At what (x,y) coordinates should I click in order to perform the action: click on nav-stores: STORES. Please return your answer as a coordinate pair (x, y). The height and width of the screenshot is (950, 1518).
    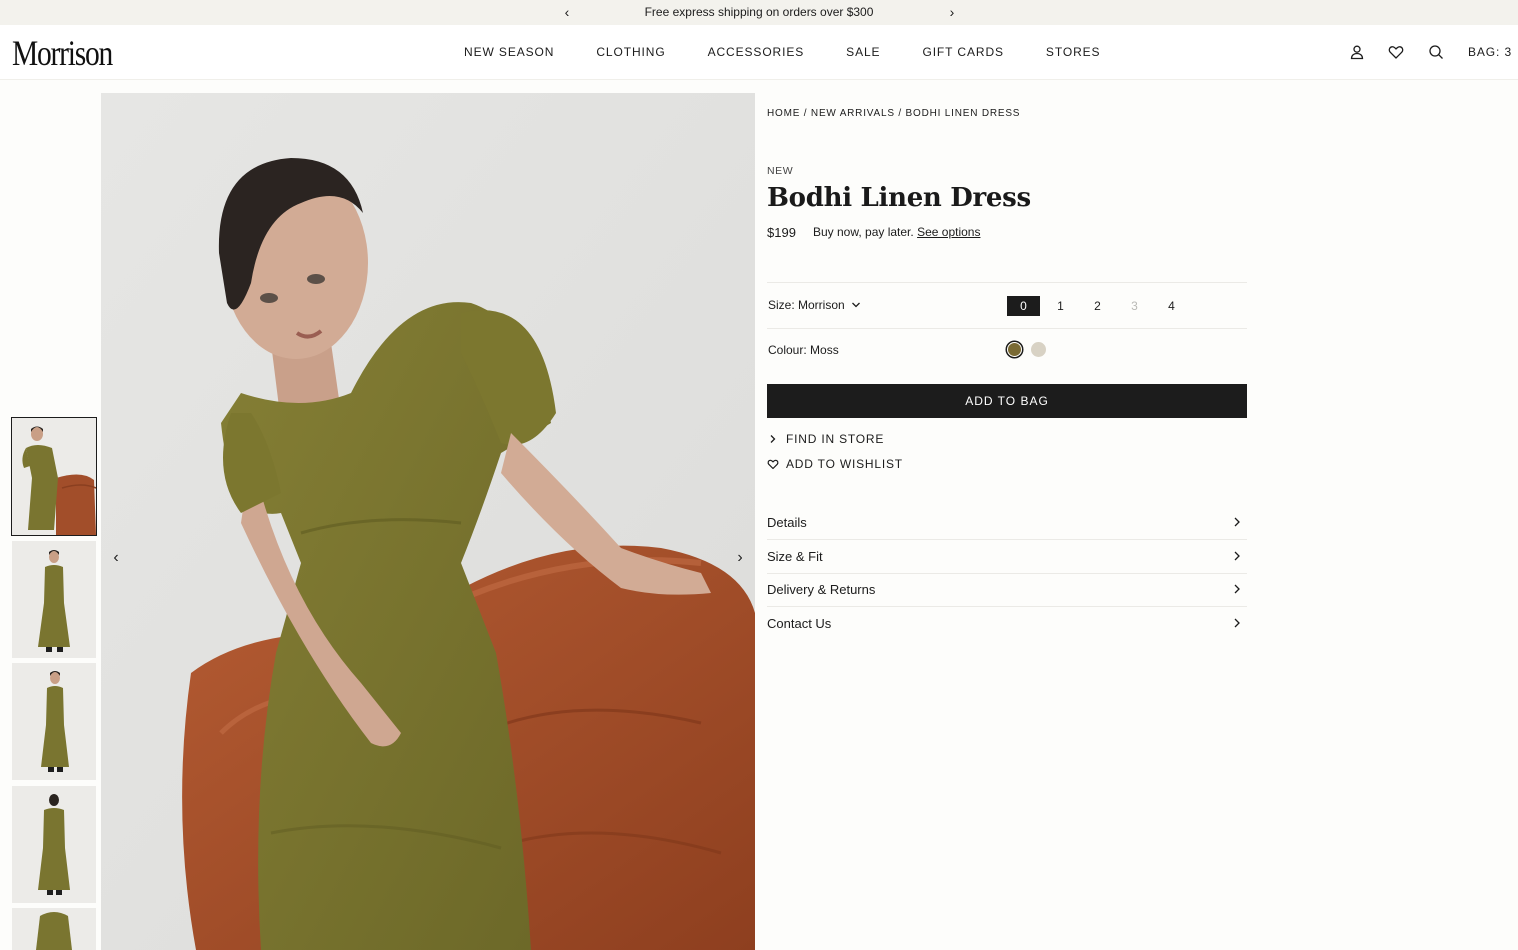
    Looking at the image, I should click on (1073, 52).